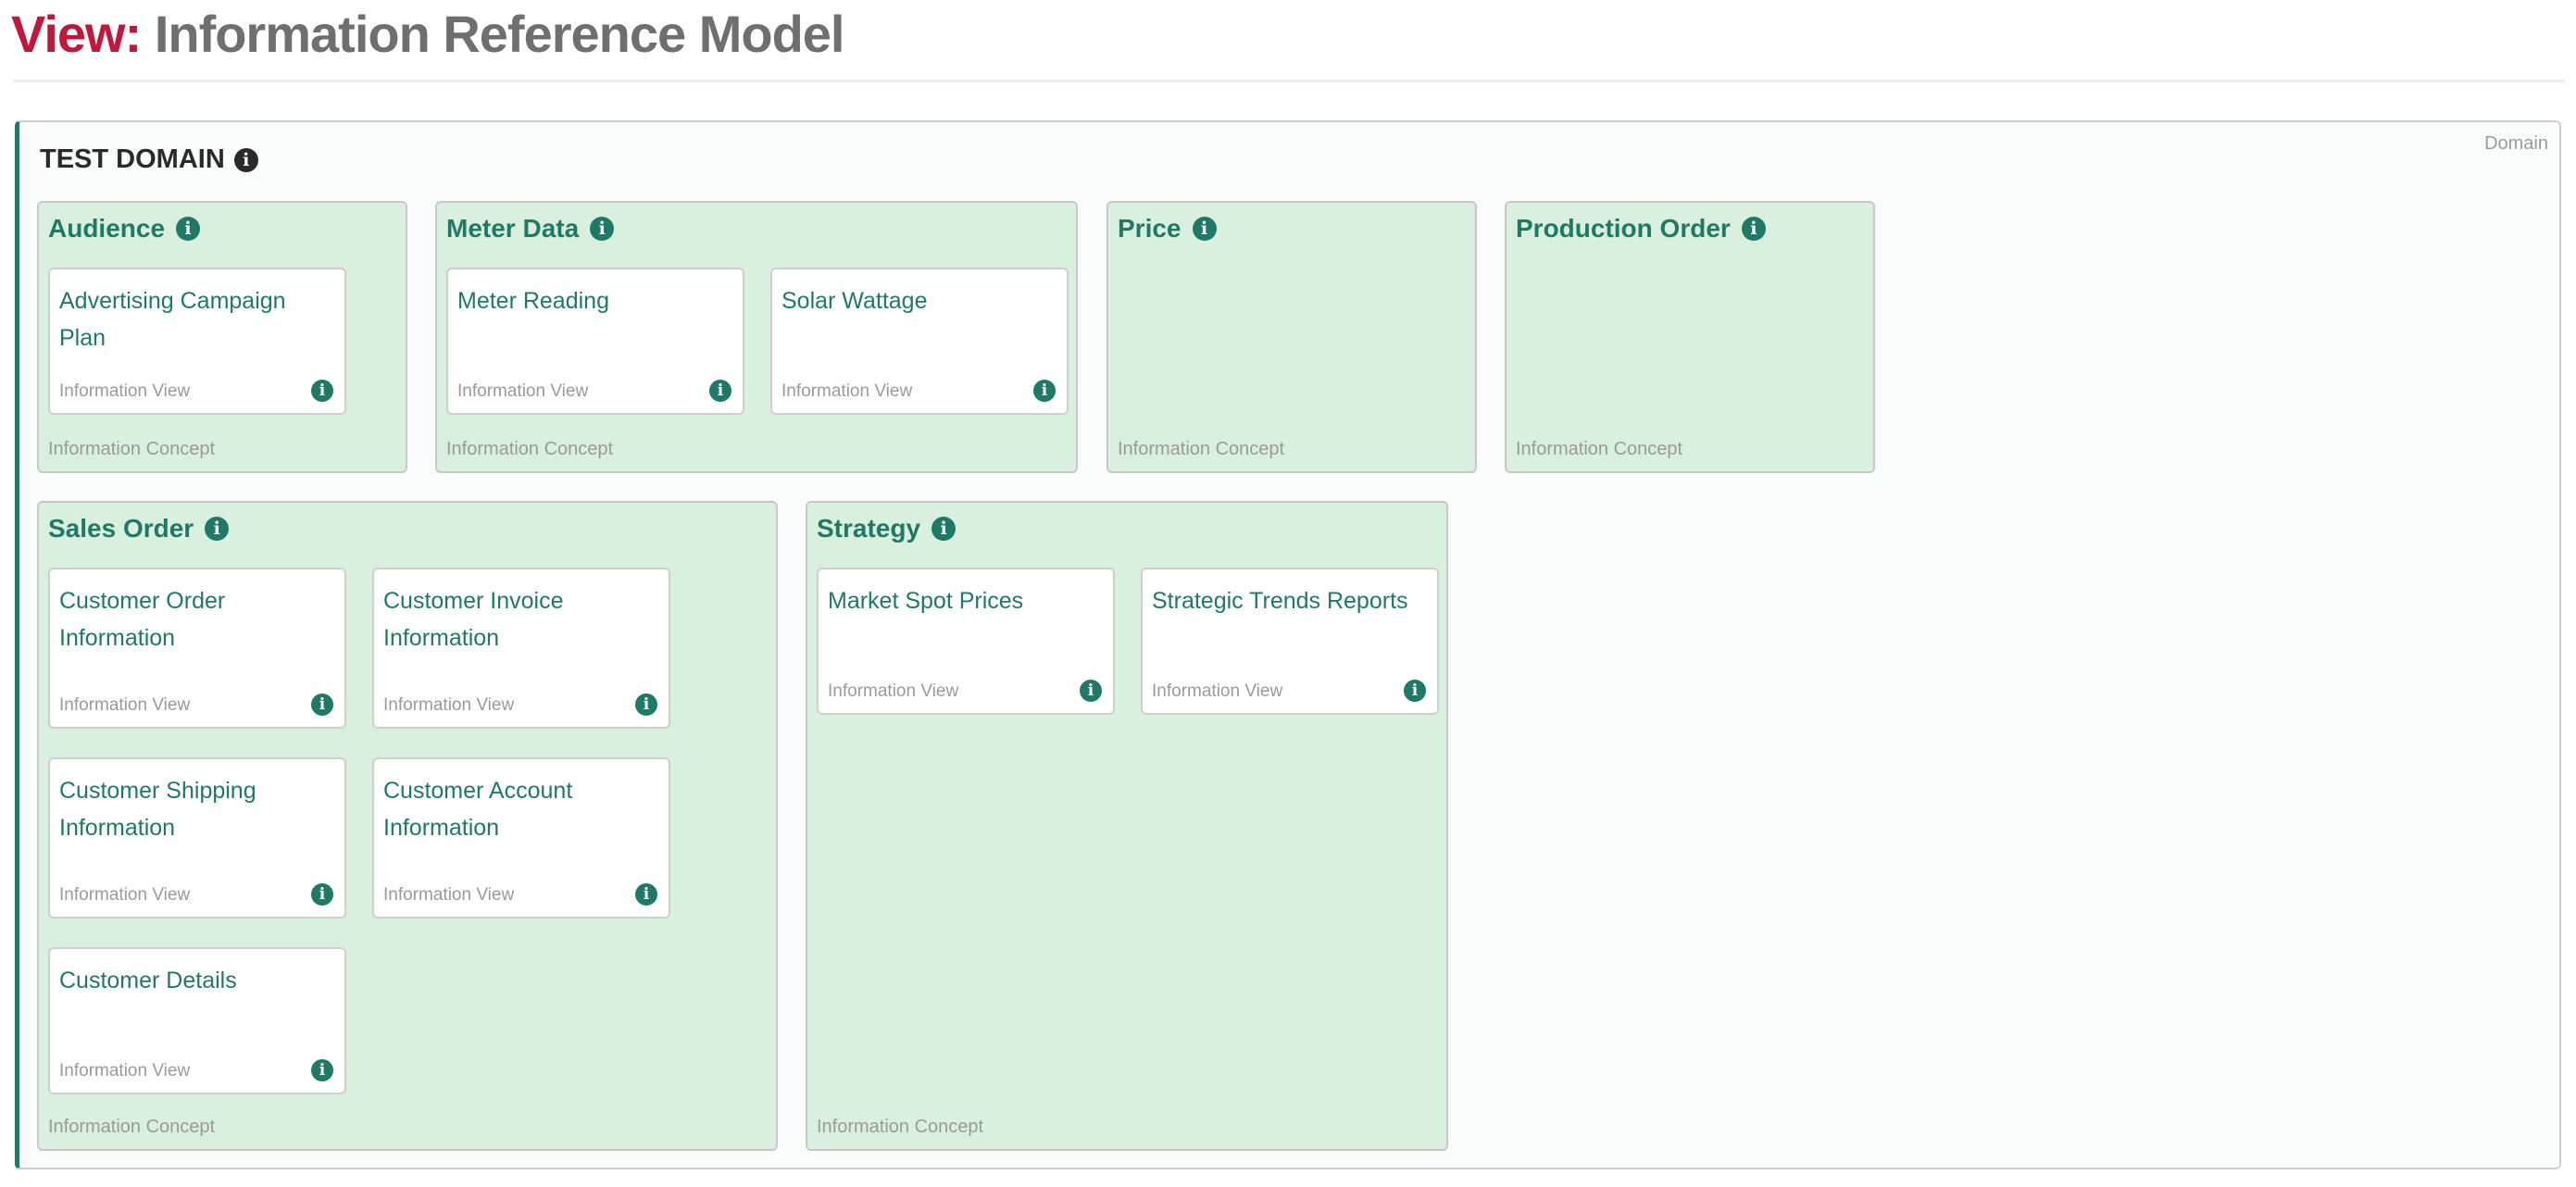 The width and height of the screenshot is (2576, 1187). I want to click on concept-title: Sales Order i, so click(139, 529).